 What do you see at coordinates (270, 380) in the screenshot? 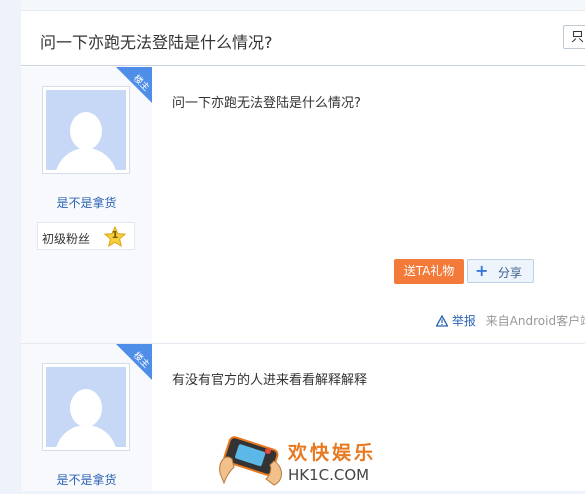
I see `post-content: 有没有官方的人进来看看解释解释` at bounding box center [270, 380].